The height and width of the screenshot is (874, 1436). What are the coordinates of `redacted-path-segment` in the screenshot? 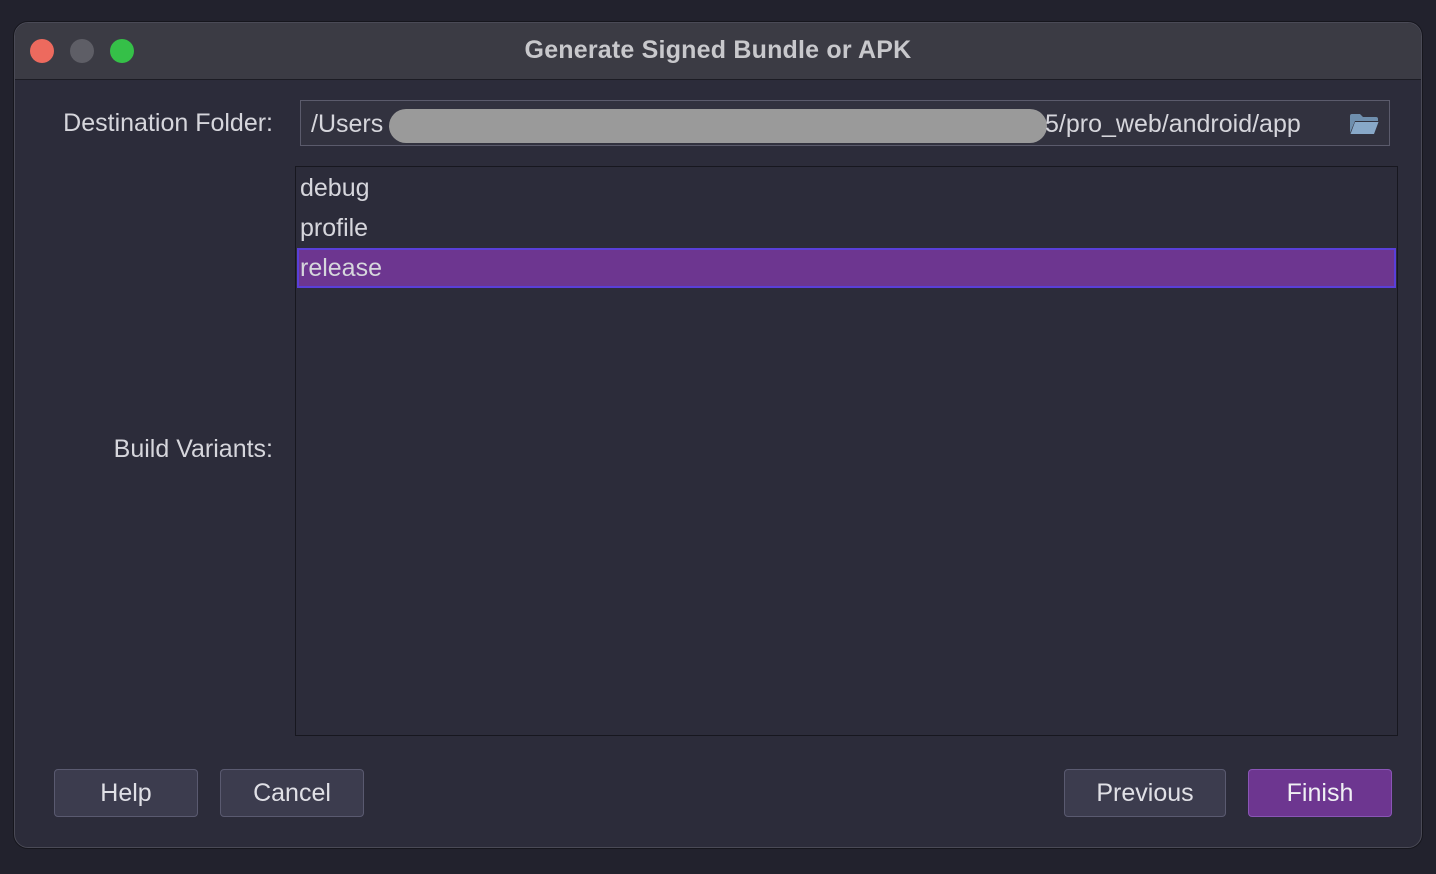 It's located at (718, 126).